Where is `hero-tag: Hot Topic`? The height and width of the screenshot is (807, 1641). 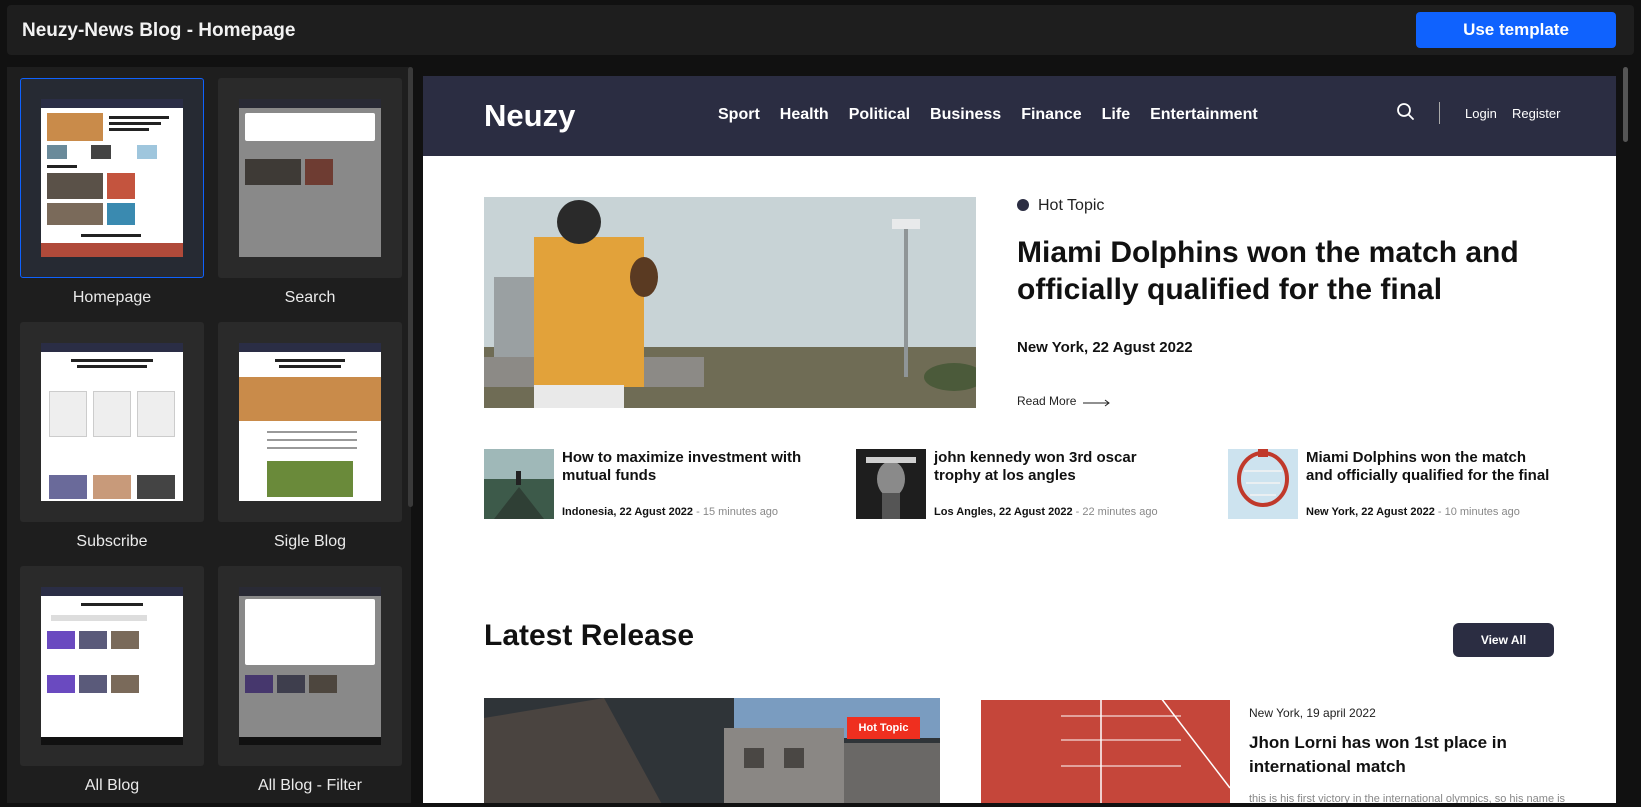
hero-tag: Hot Topic is located at coordinates (1071, 205).